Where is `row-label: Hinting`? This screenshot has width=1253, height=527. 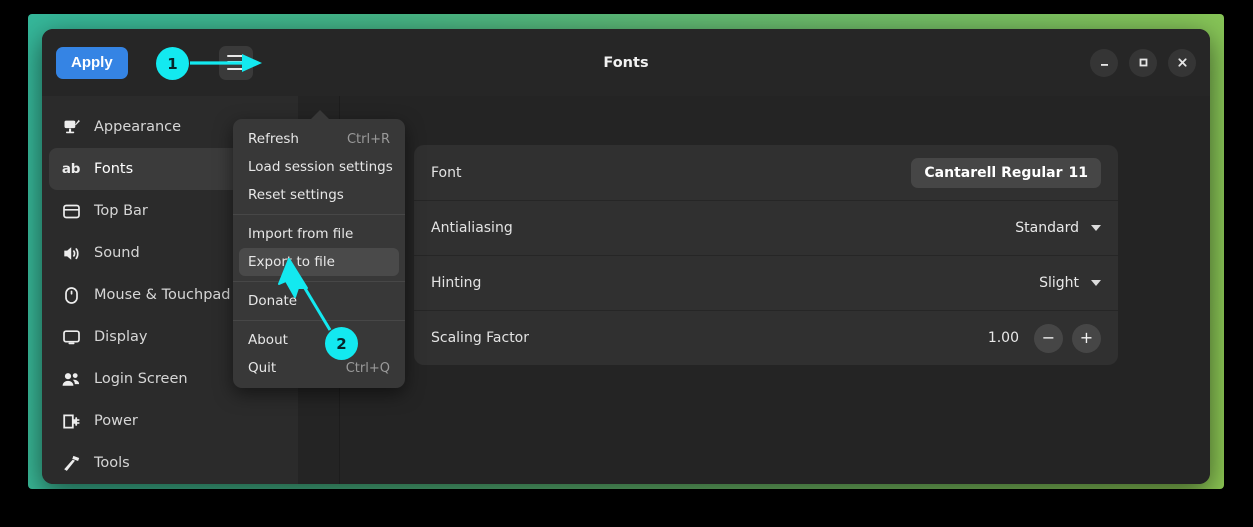
row-label: Hinting is located at coordinates (456, 283).